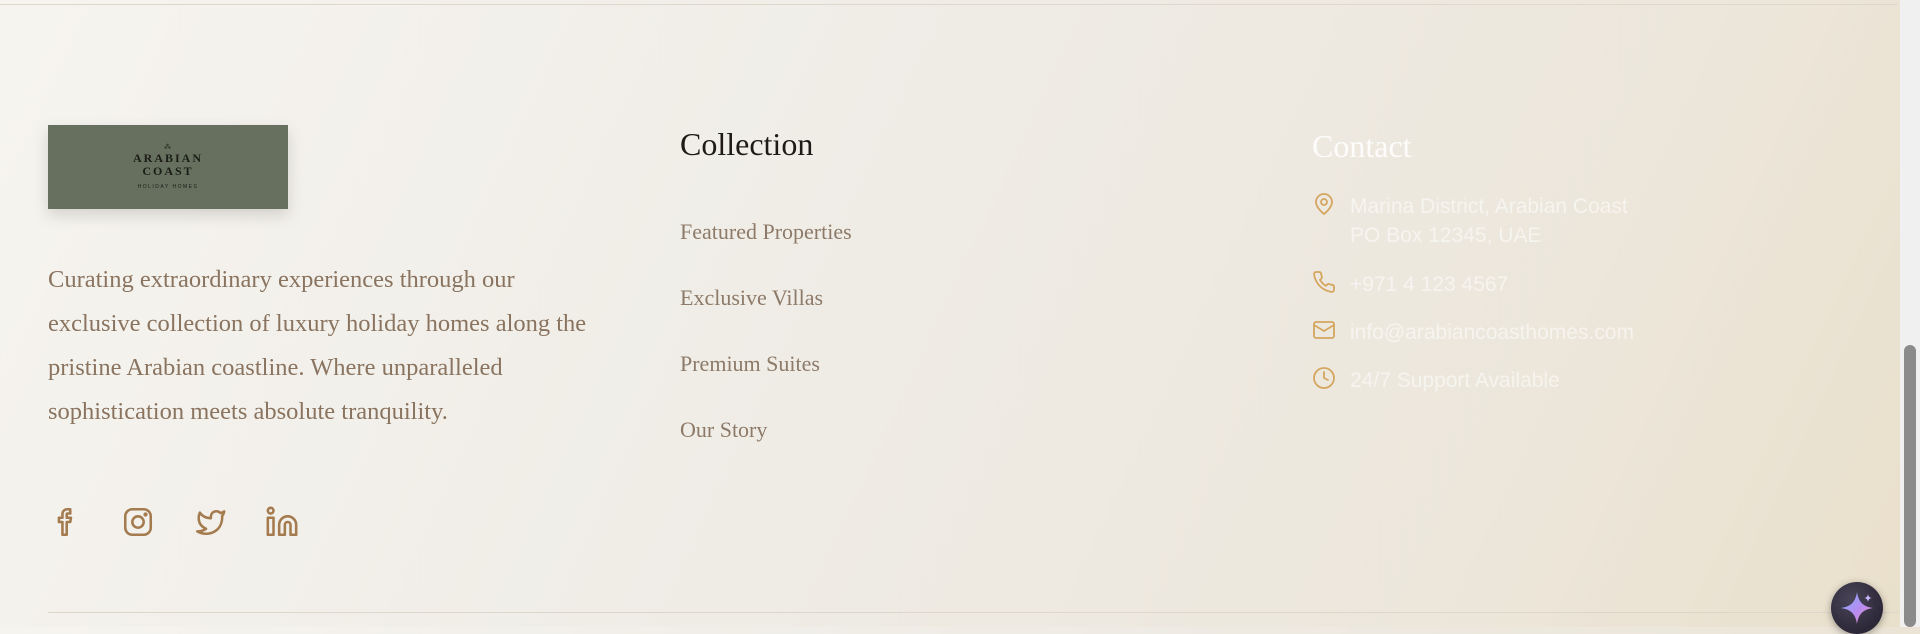  What do you see at coordinates (1429, 284) in the screenshot?
I see `phone-number: +971 4 123 4567` at bounding box center [1429, 284].